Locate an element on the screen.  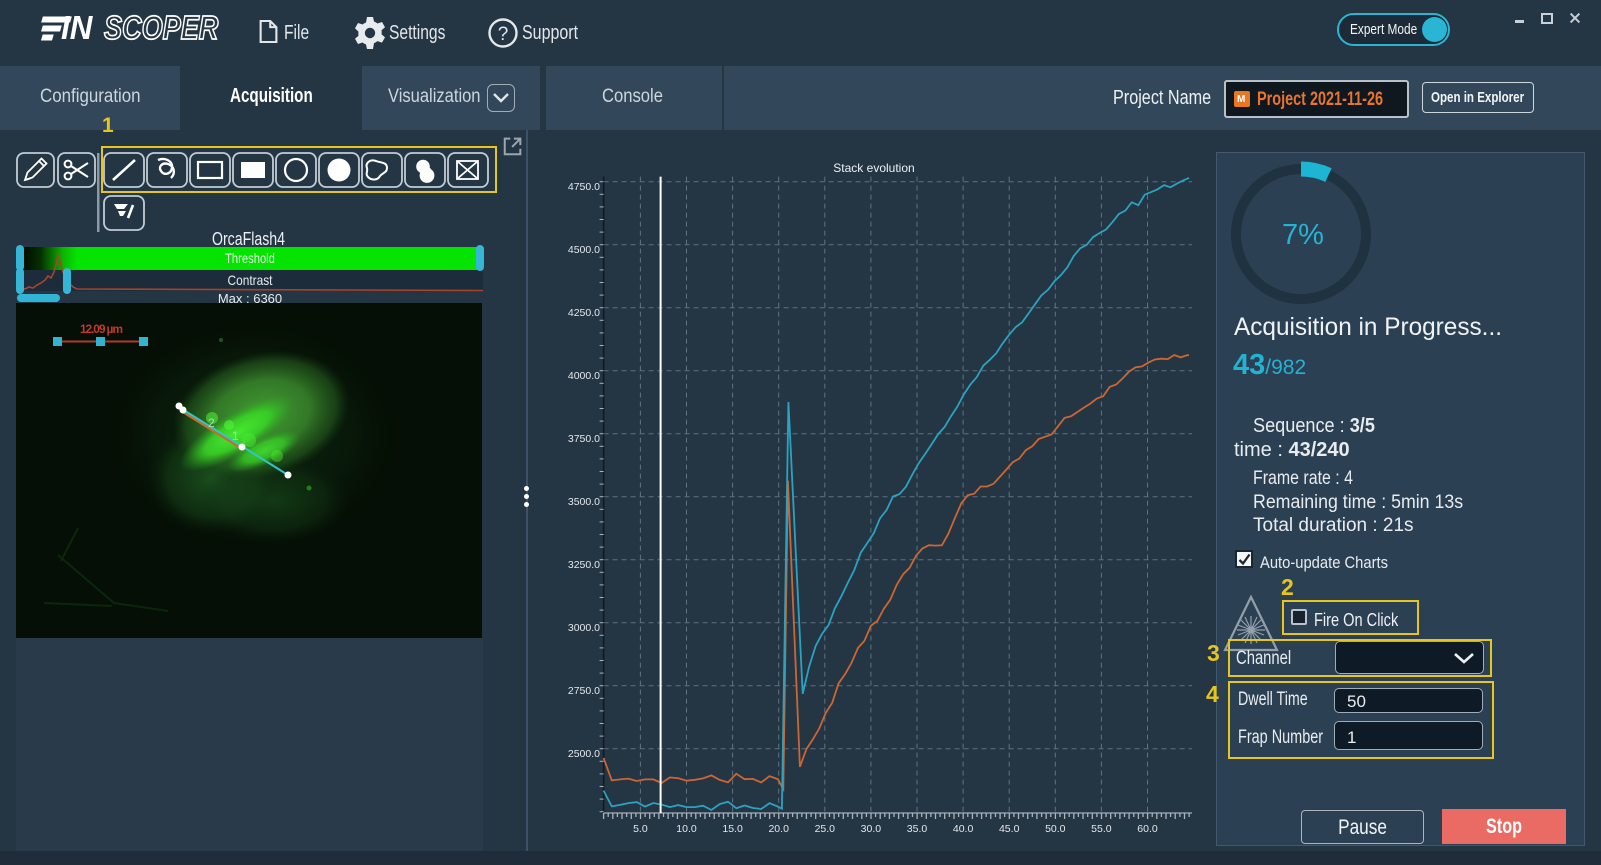
svg-text: 50.0 is located at coordinates (1055, 829).